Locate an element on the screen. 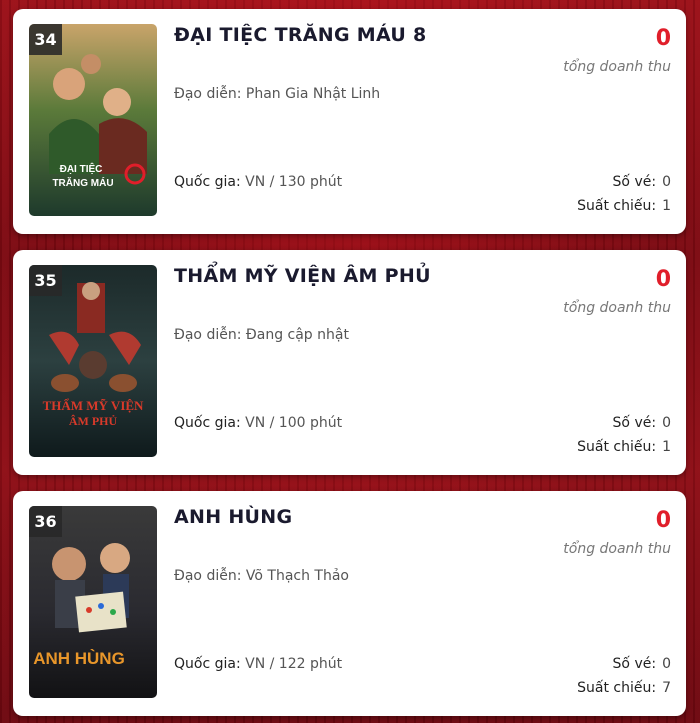  svg-text: ÂM PHỦ is located at coordinates (93, 421).